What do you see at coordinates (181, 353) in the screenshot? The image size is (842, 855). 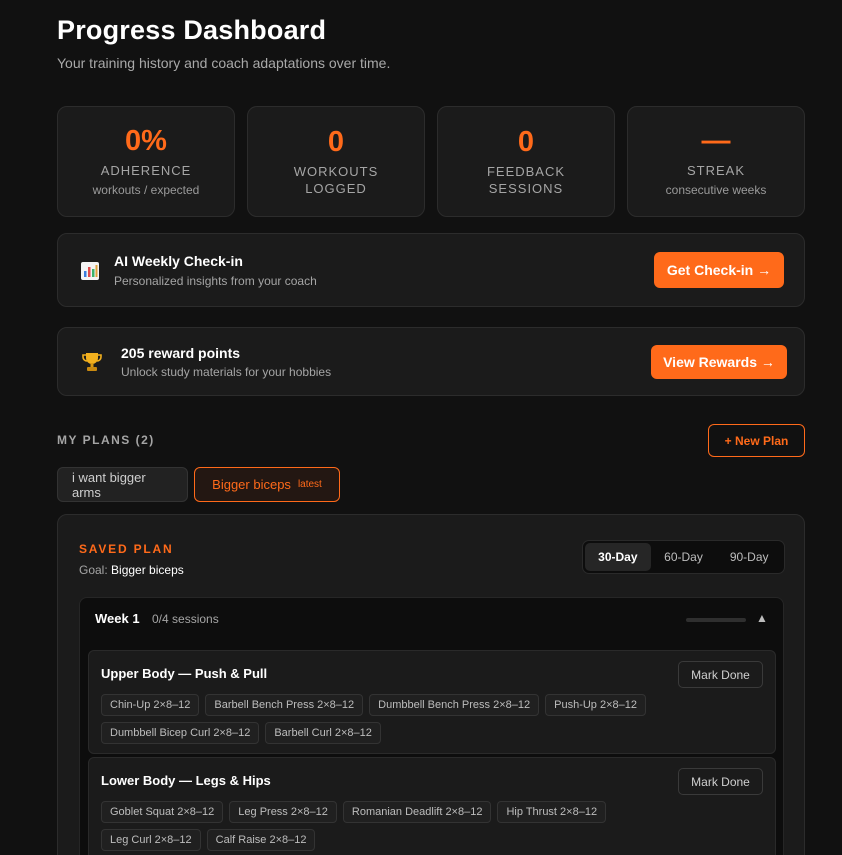 I see `rewards-title: 205 reward points` at bounding box center [181, 353].